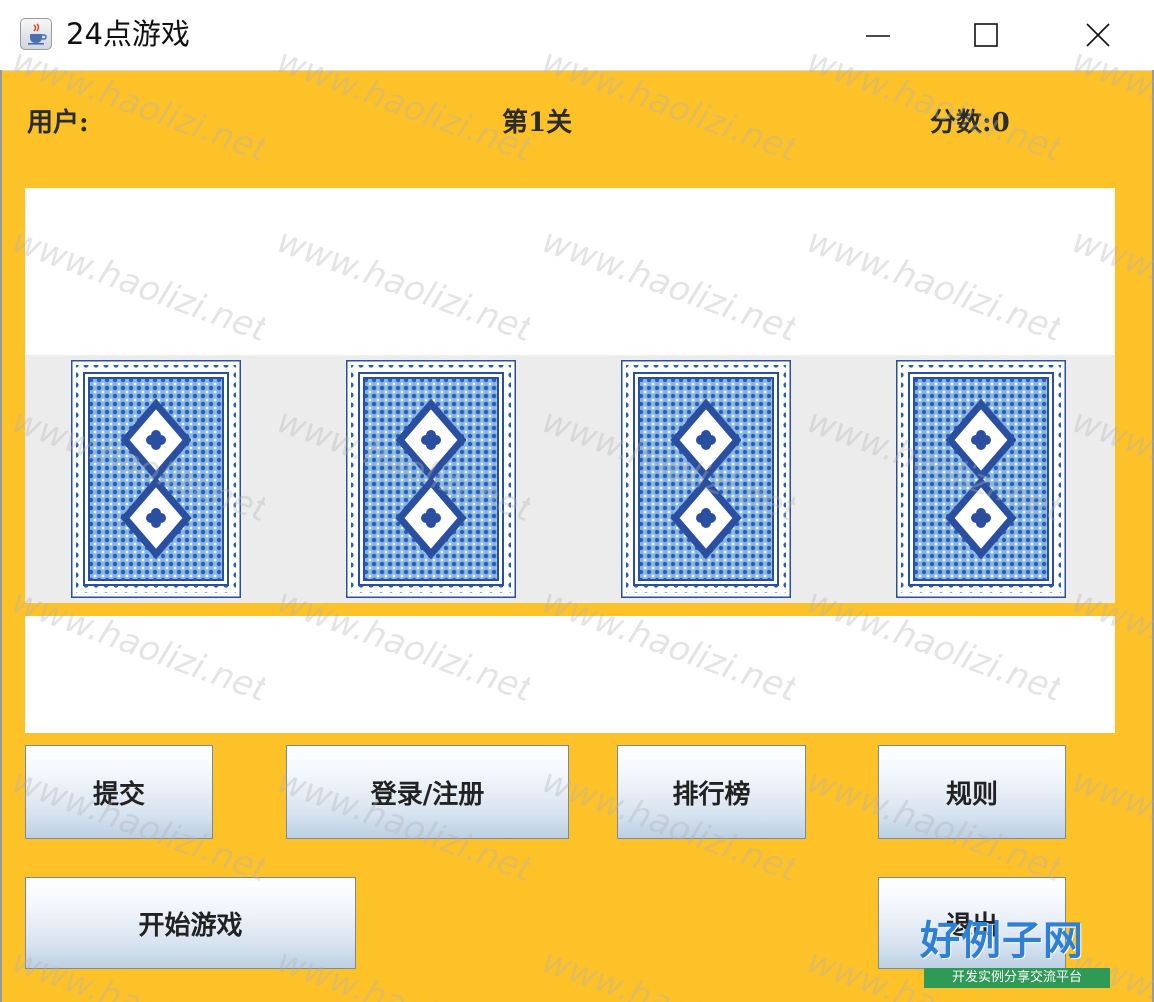  Describe the element at coordinates (986, 35) in the screenshot. I see `maximize-icon` at that location.